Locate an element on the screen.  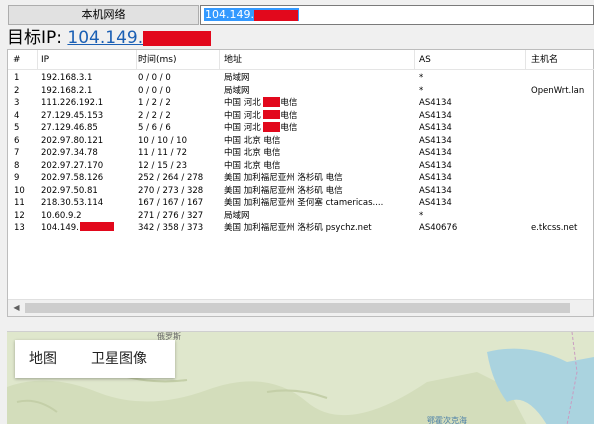
row-address: 中国 北京 电信 is located at coordinates (252, 140).